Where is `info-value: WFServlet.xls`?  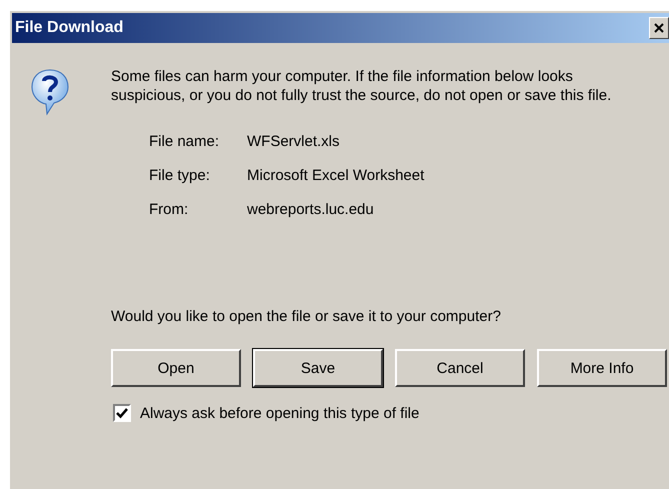
info-value: WFServlet.xls is located at coordinates (294, 141).